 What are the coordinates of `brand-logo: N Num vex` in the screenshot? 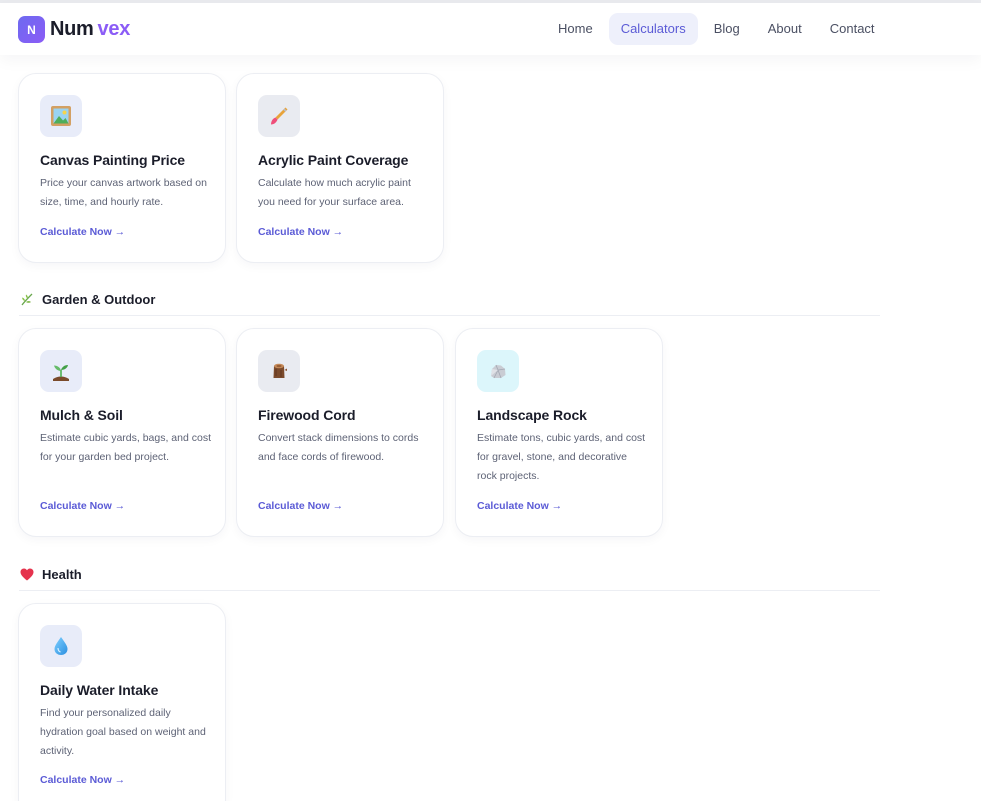 It's located at (74, 29).